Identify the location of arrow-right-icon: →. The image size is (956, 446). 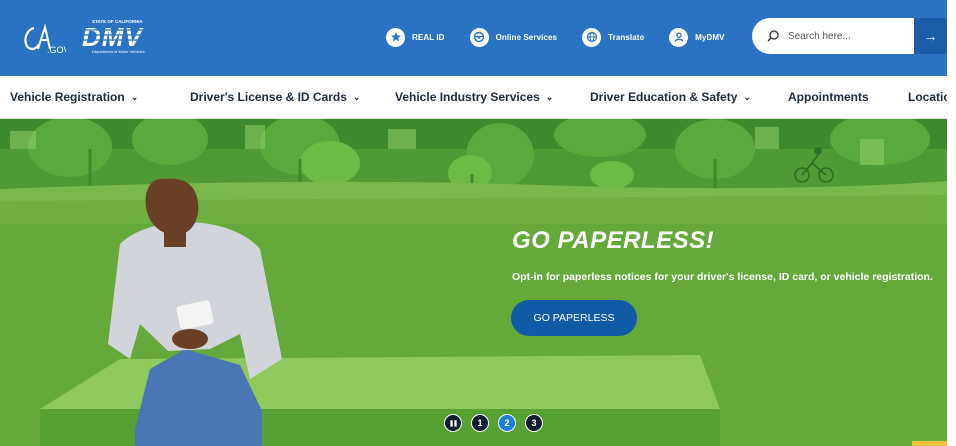
(930, 36).